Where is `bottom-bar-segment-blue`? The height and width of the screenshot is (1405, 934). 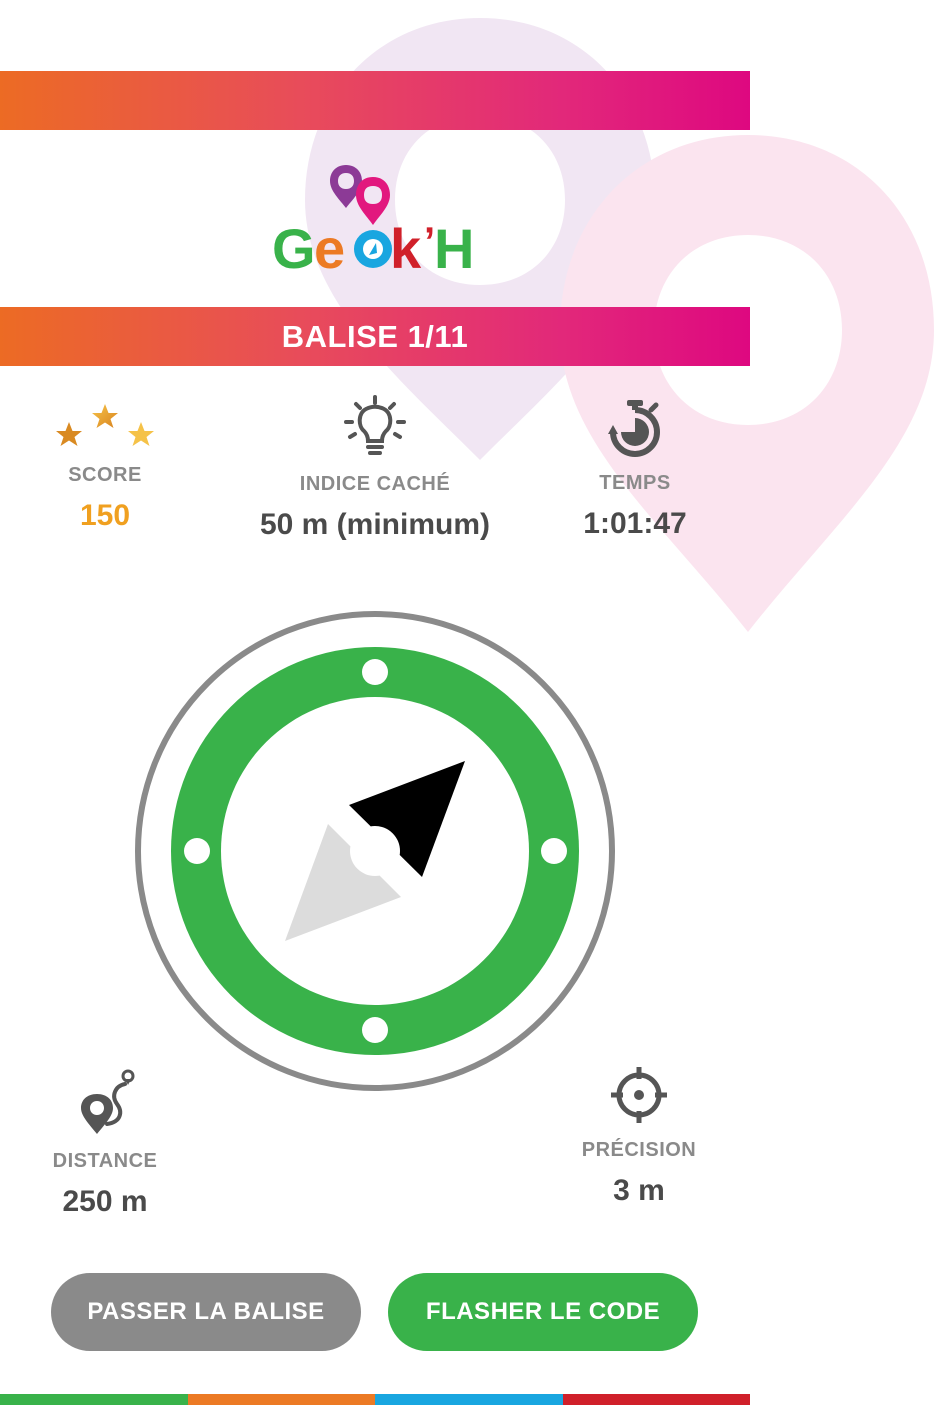
bottom-bar-segment-blue is located at coordinates (469, 1399).